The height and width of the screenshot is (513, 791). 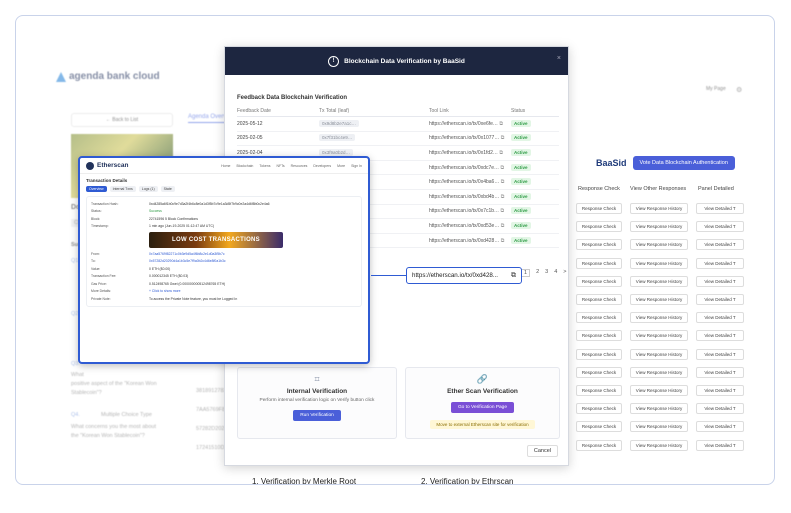 What do you see at coordinates (264, 166) in the screenshot?
I see `nav-item: Tokens` at bounding box center [264, 166].